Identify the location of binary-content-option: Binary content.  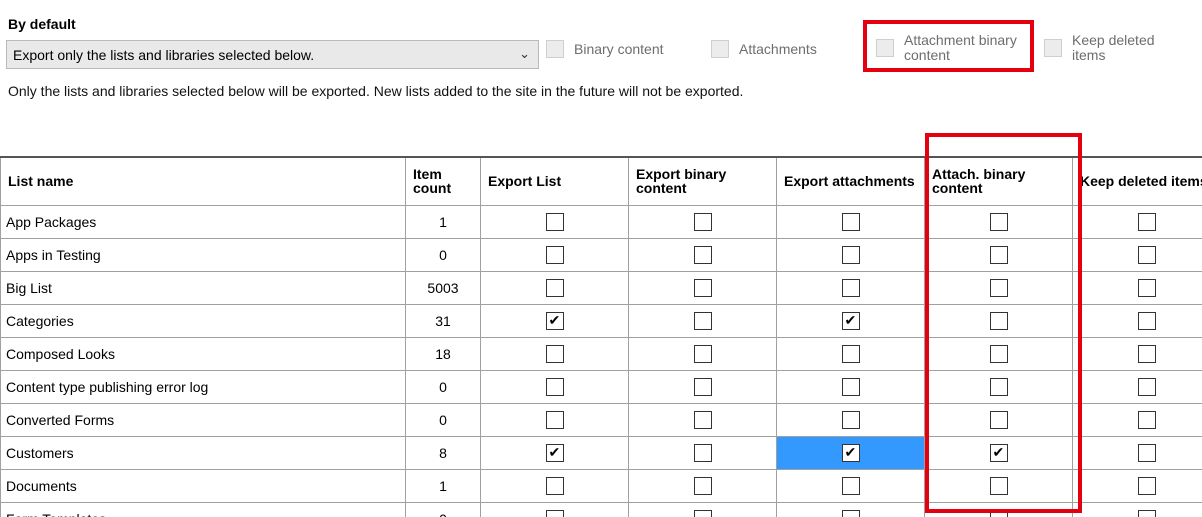
(605, 49).